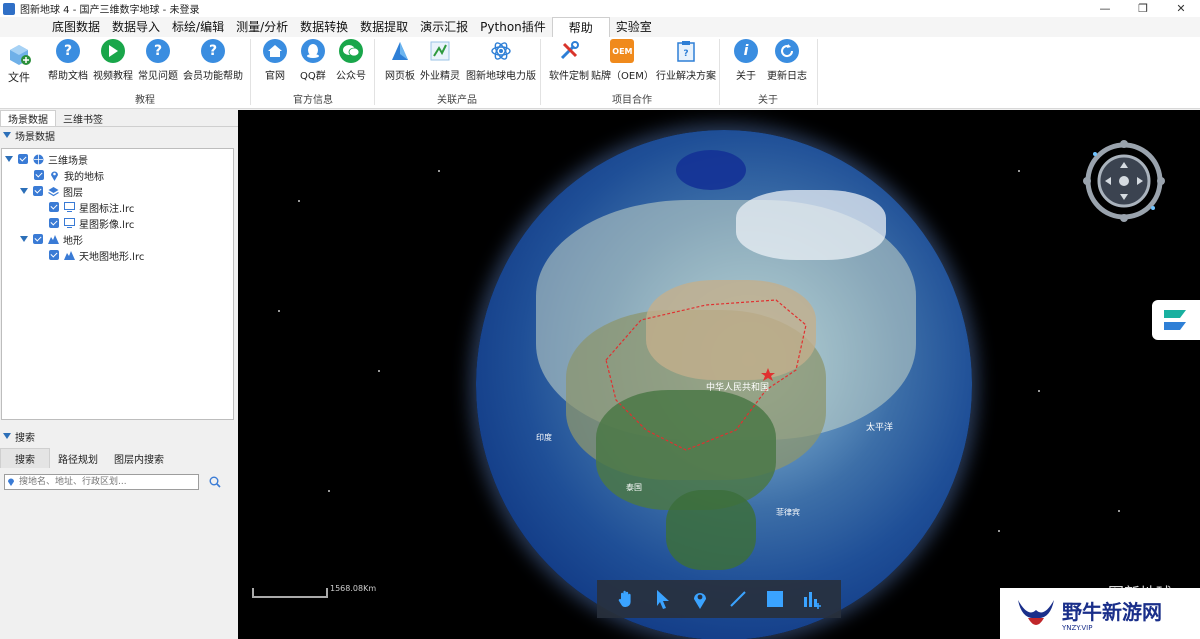  I want to click on navigation-compass, so click(1124, 181).